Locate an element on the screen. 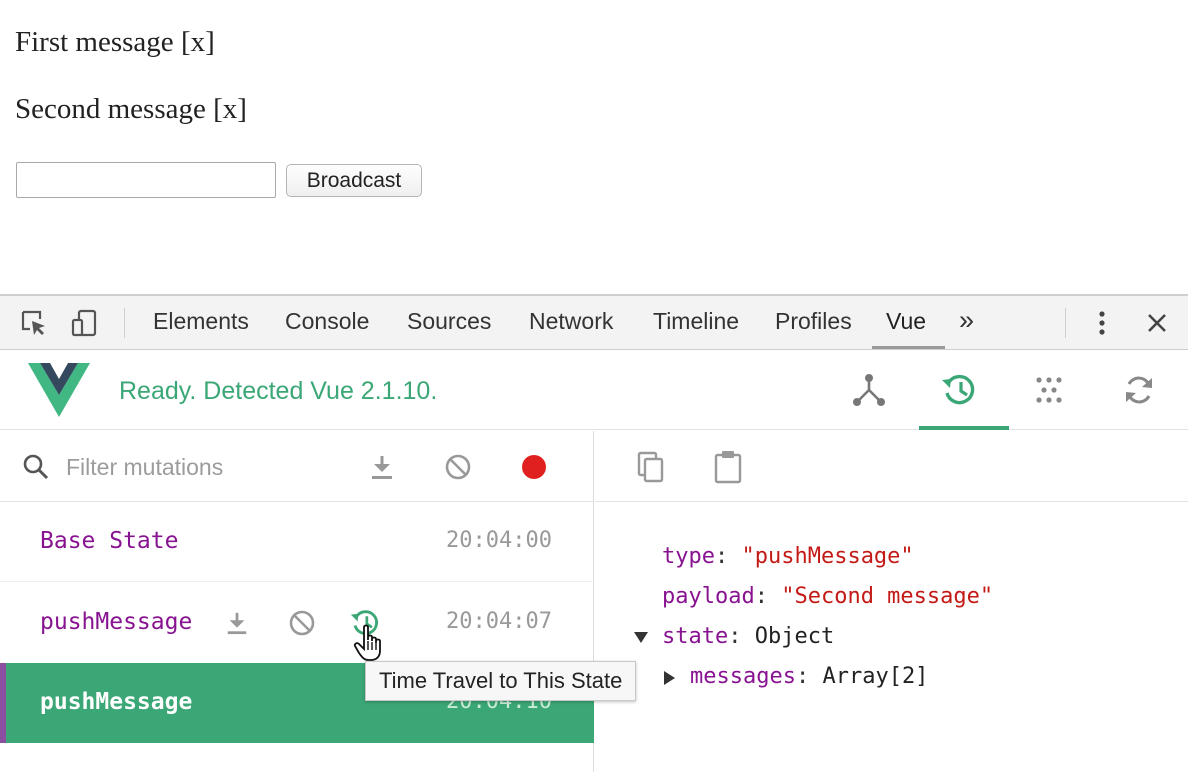 This screenshot has width=1188, height=772. type-row: type: "pushMessage" is located at coordinates (788, 556).